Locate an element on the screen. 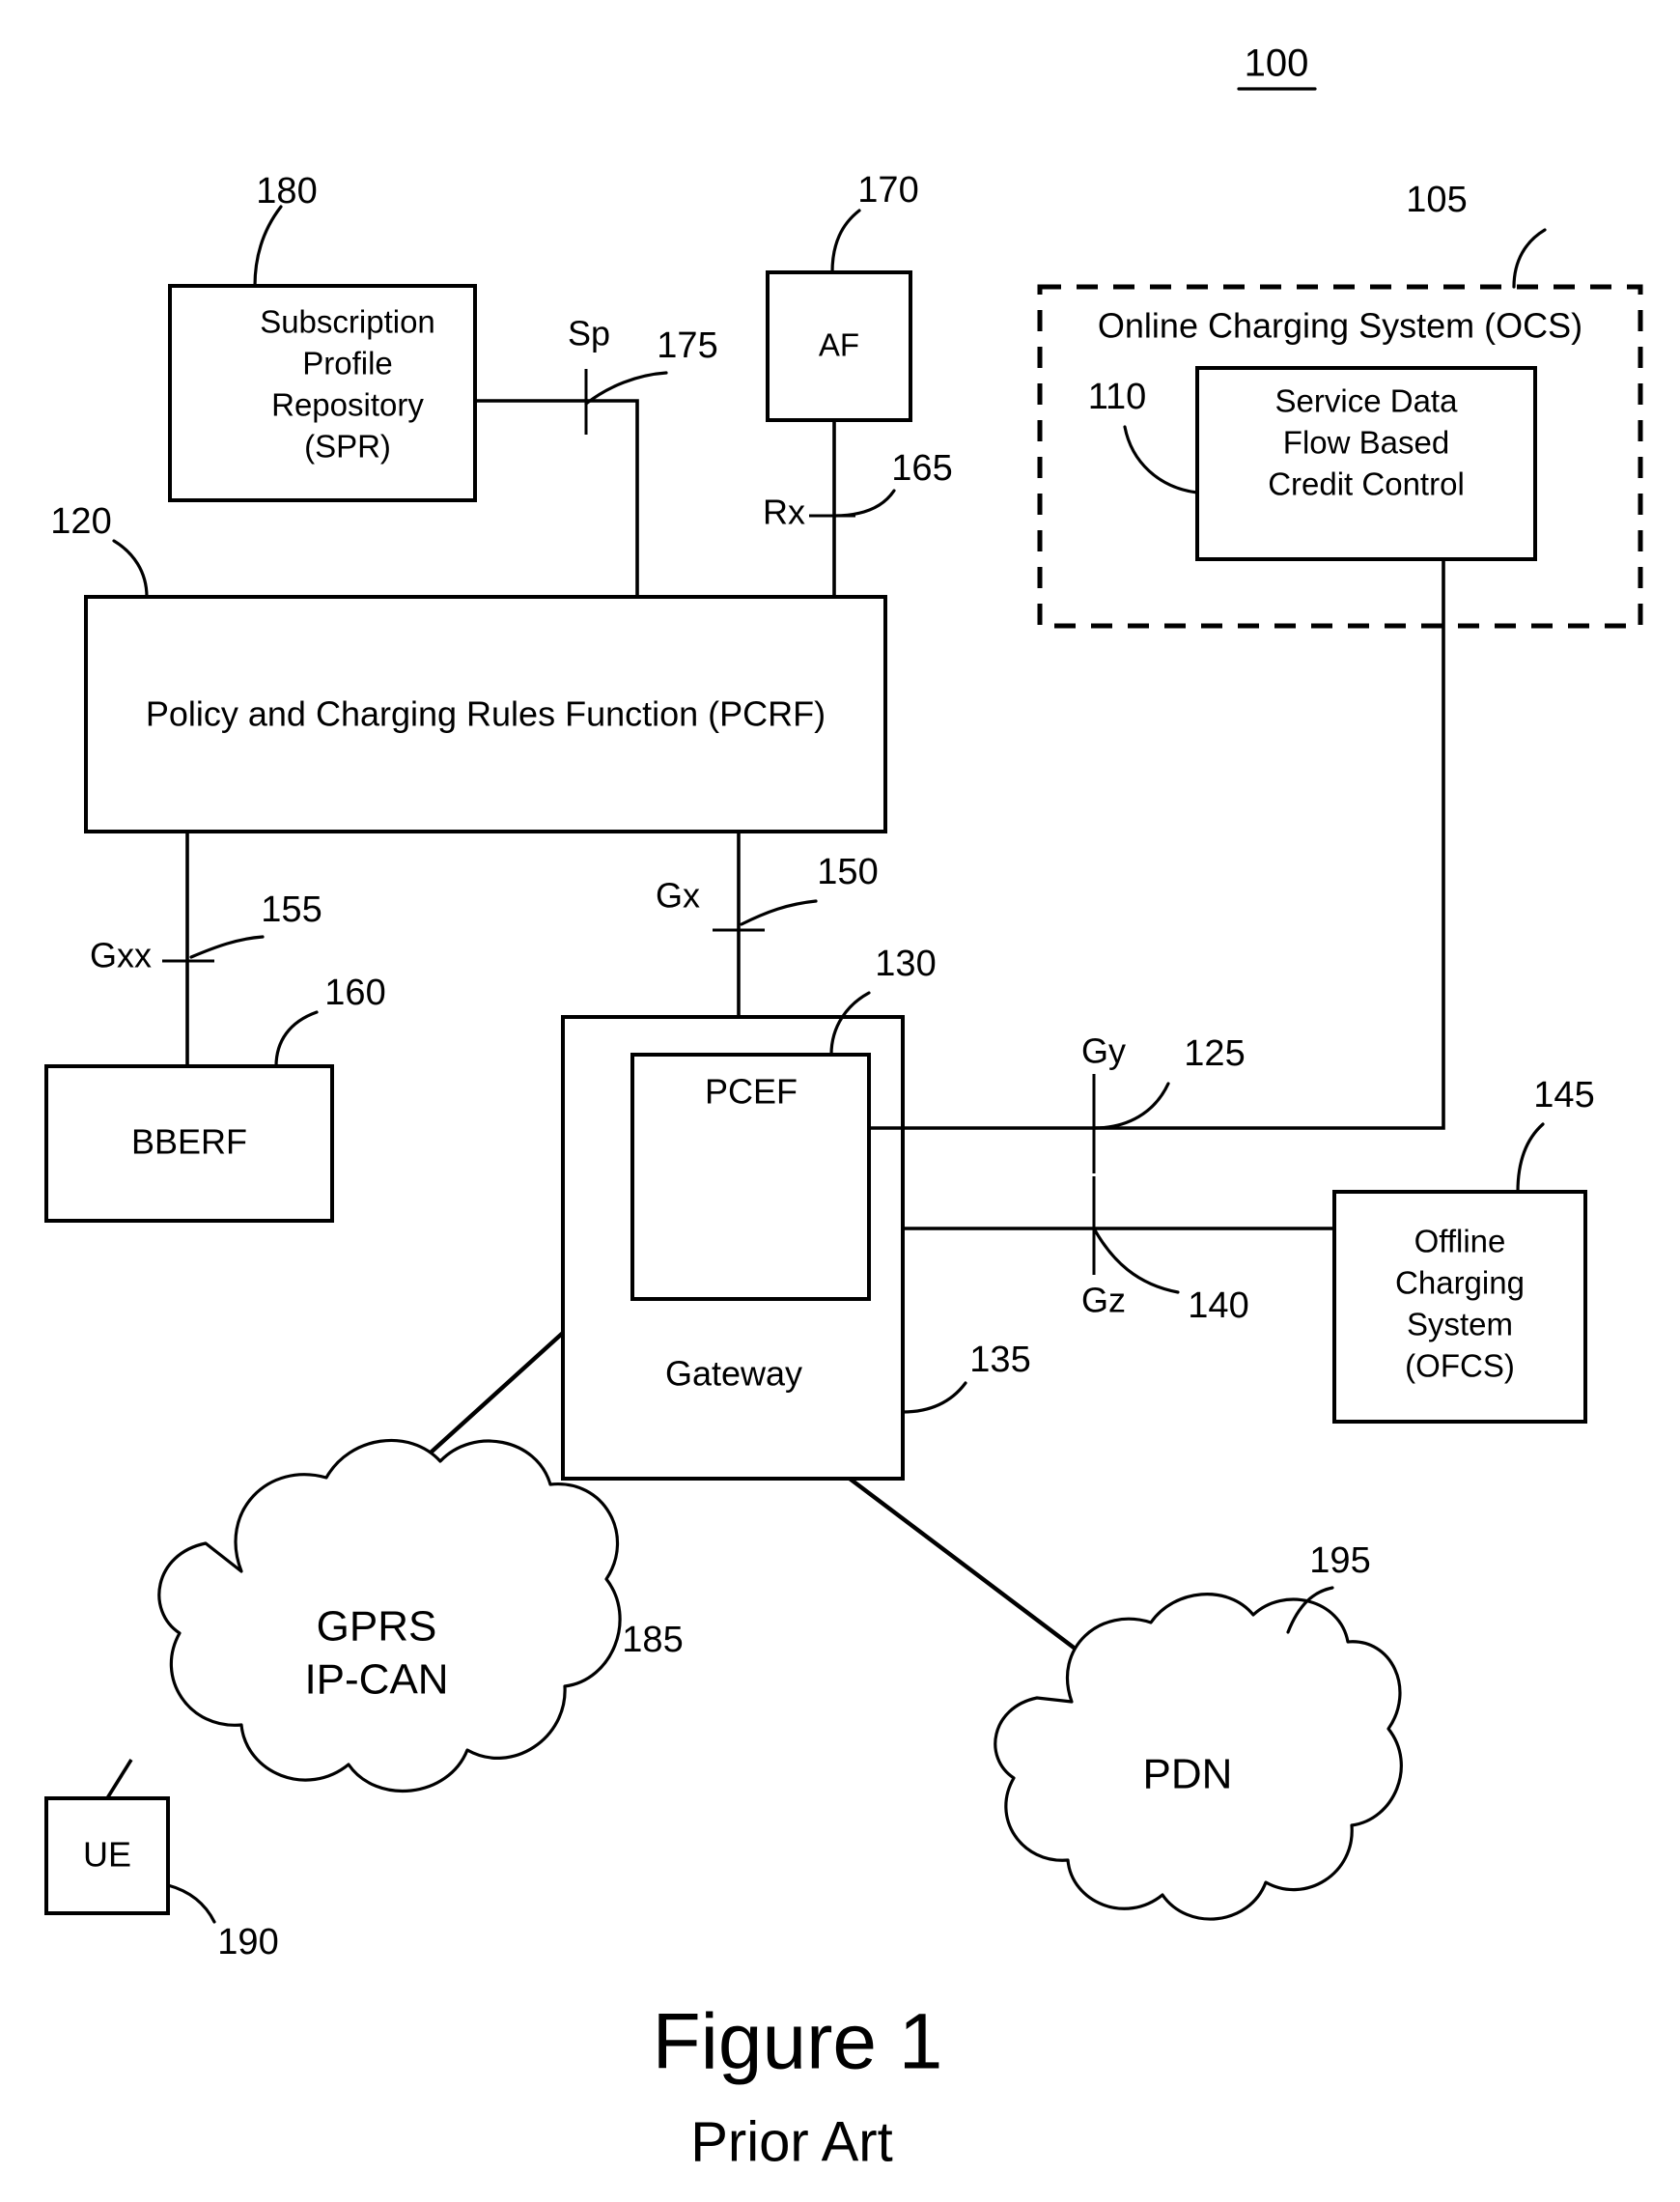 Image resolution: width=1680 pixels, height=2202 pixels. gxx-ref-leader is located at coordinates (227, 947).